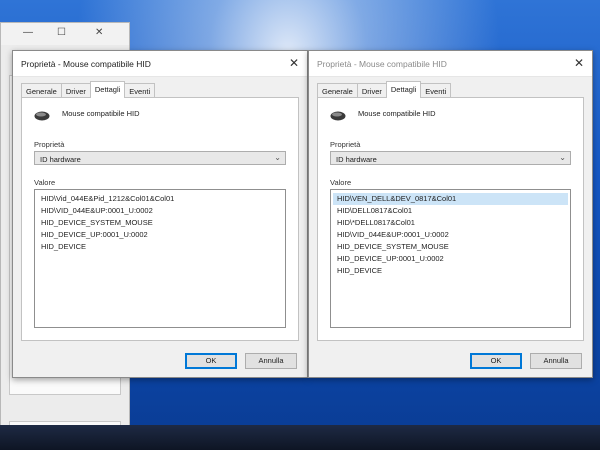 The width and height of the screenshot is (600, 450). Describe the element at coordinates (61, 32) in the screenshot. I see `maximize-icon: ☐` at that location.